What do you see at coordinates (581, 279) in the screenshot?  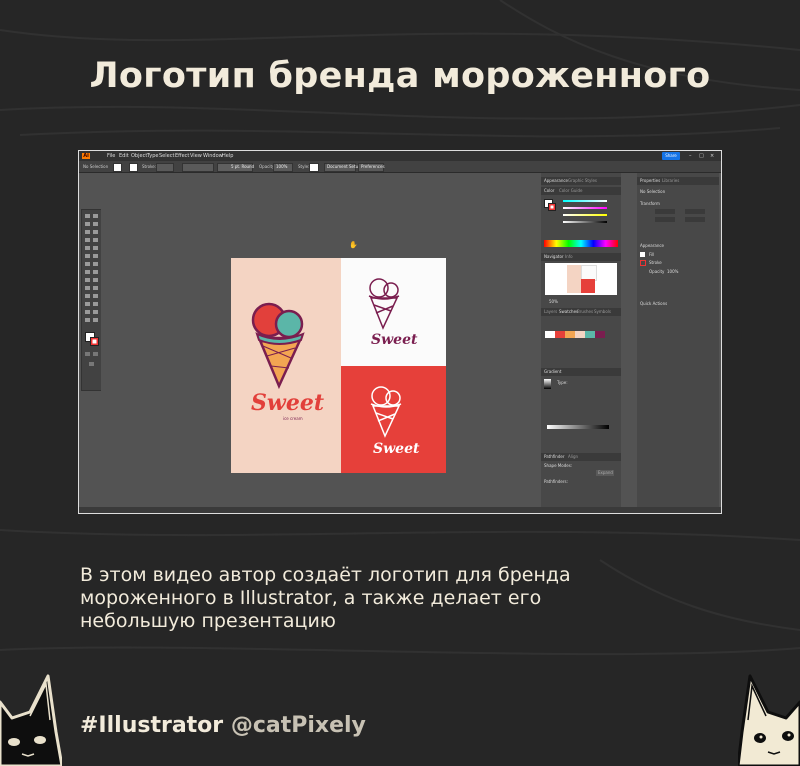 I see `navigator-preview` at bounding box center [581, 279].